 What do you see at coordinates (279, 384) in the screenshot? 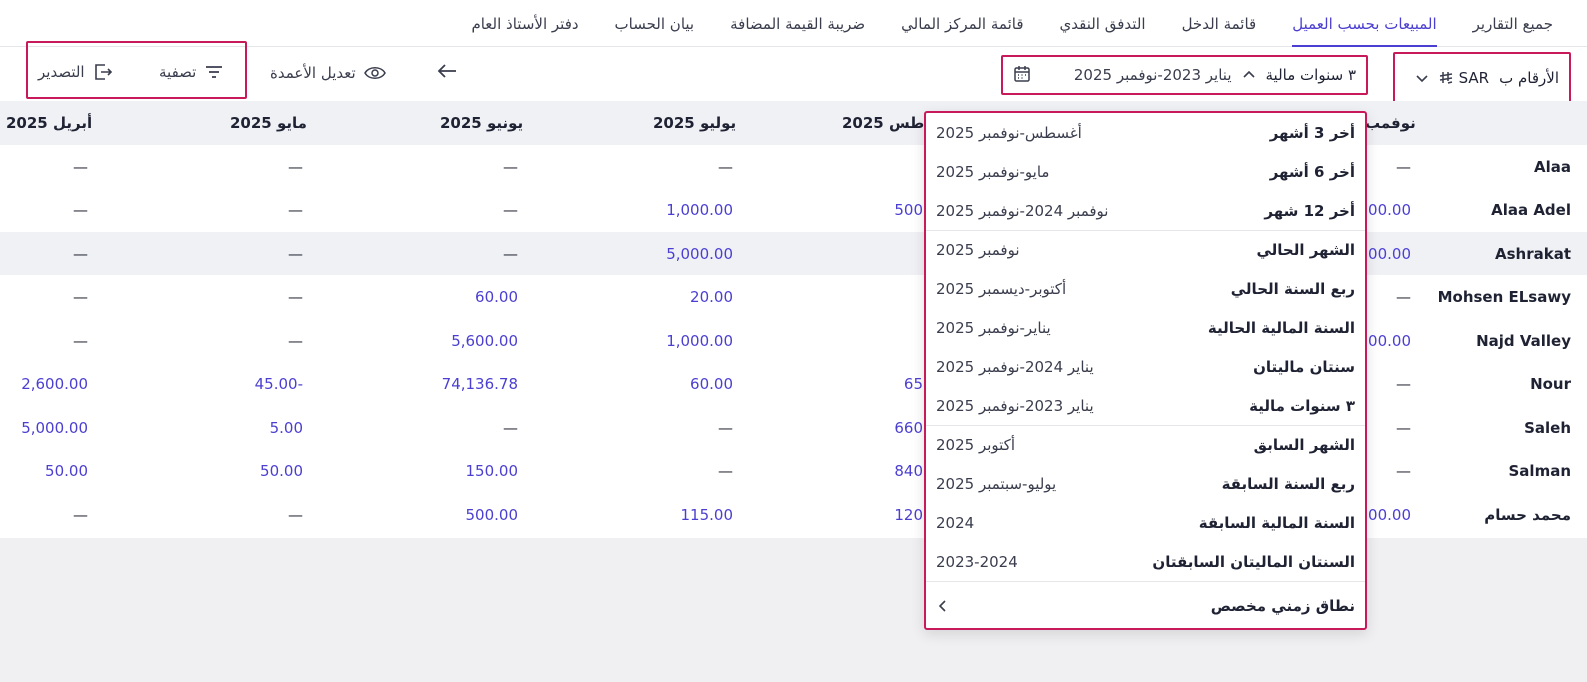
I see `cell-value: -45.00` at bounding box center [279, 384].